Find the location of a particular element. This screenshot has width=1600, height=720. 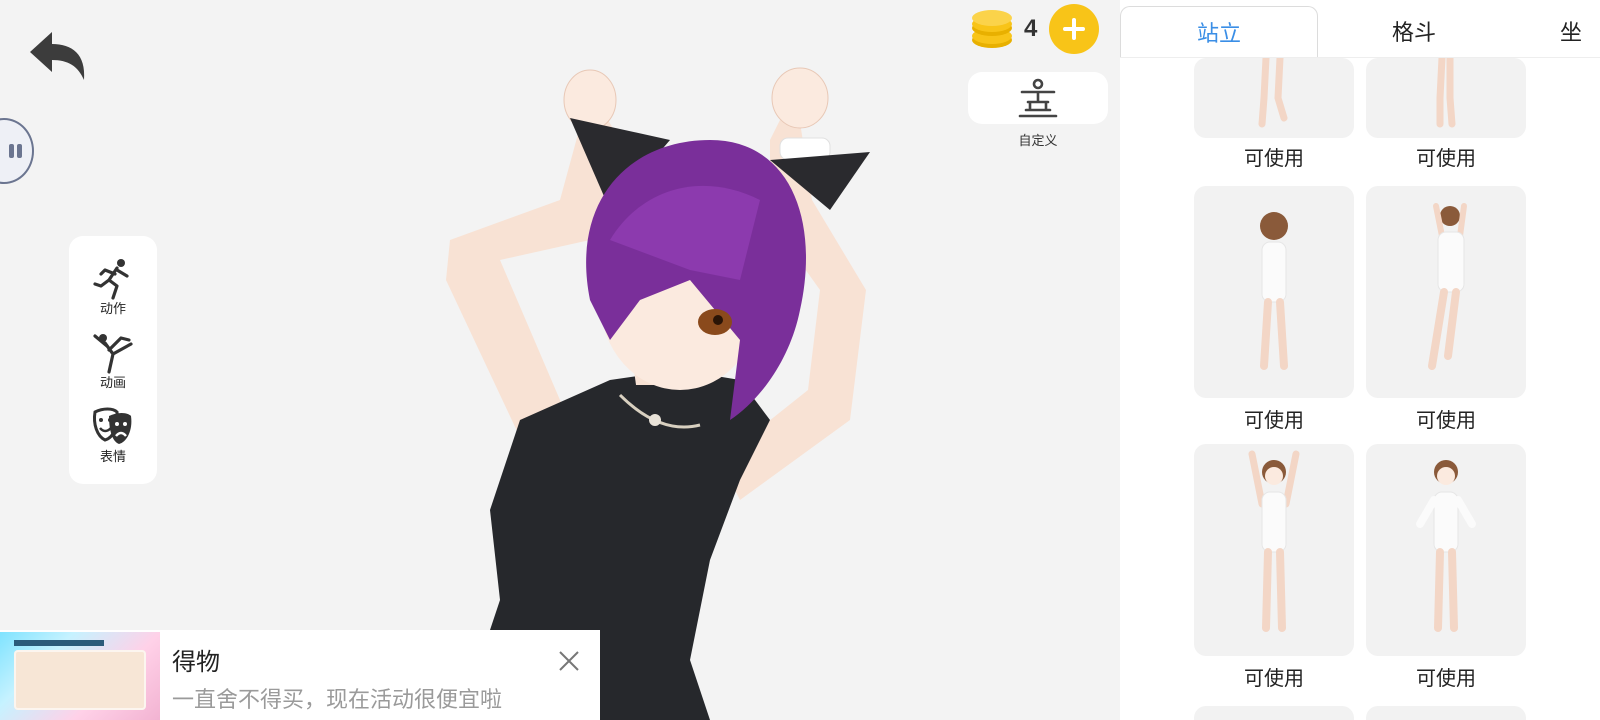

theater-mask-icon is located at coordinates (112, 425).